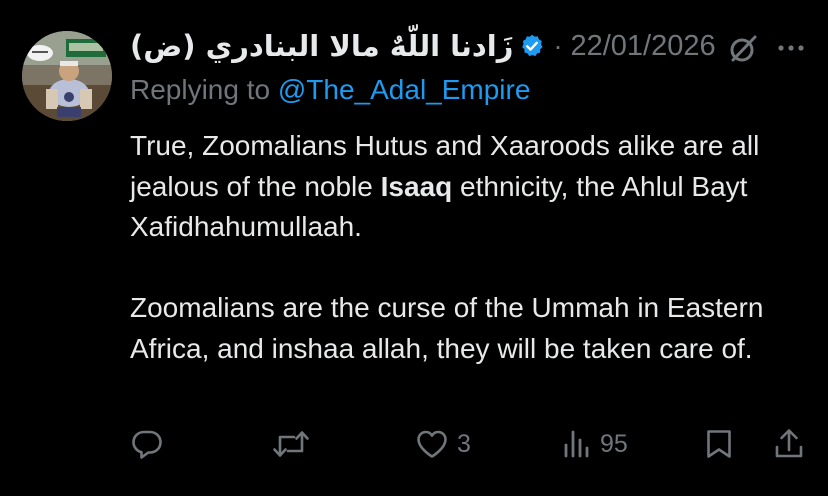  I want to click on verified-badge-icon, so click(532, 46).